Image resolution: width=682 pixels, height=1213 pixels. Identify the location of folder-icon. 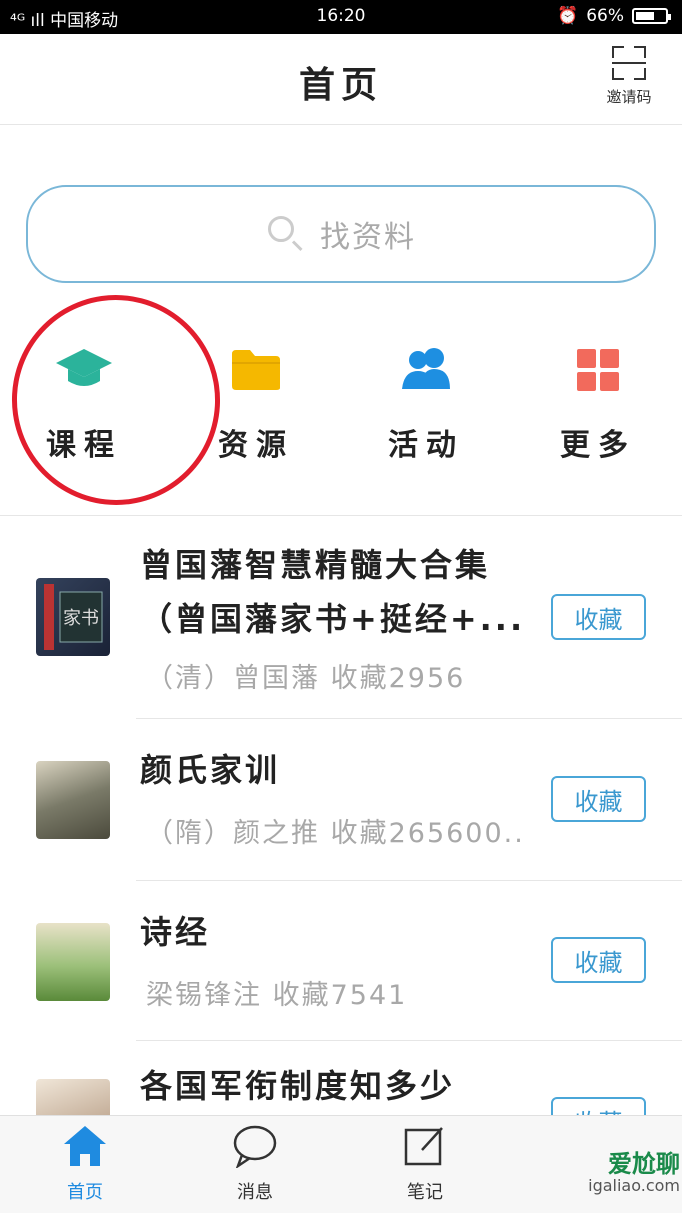
(256, 370).